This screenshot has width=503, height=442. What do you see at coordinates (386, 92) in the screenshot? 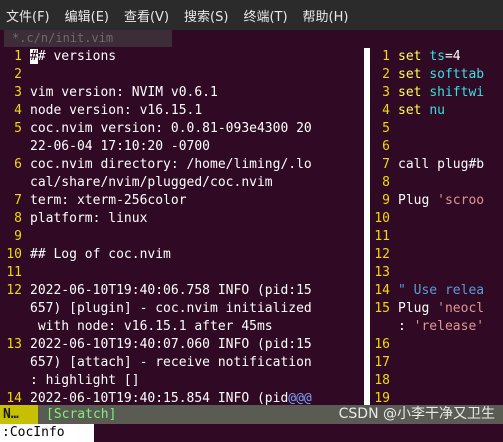
I see `line-number: 3` at bounding box center [386, 92].